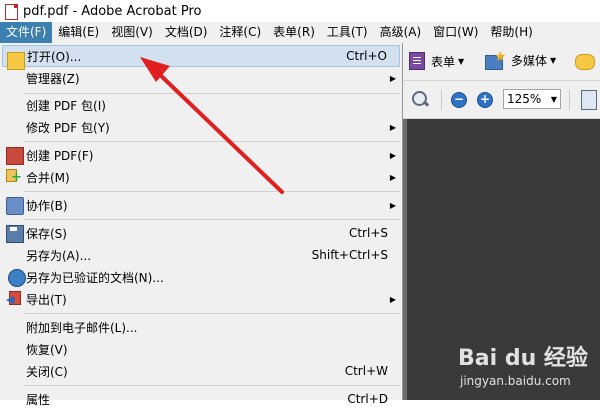 The height and width of the screenshot is (410, 600). I want to click on create-pdf-icon, so click(15, 156).